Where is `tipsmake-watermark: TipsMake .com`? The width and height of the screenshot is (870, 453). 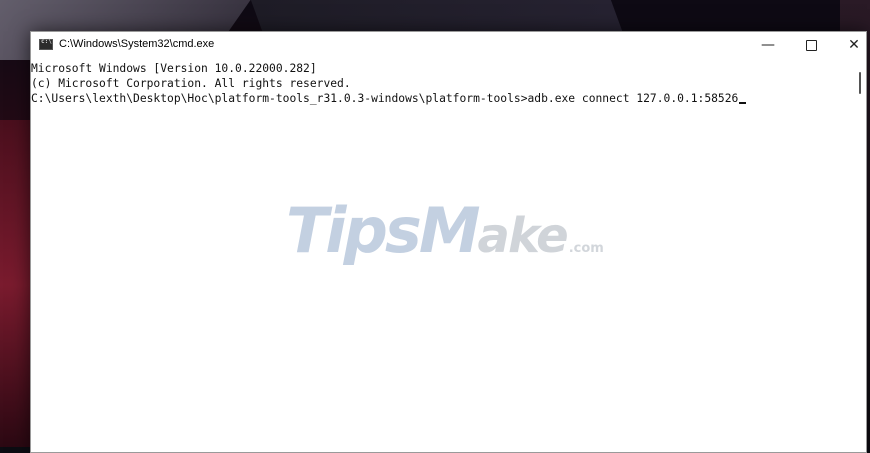 tipsmake-watermark: TipsMake .com is located at coordinates (445, 230).